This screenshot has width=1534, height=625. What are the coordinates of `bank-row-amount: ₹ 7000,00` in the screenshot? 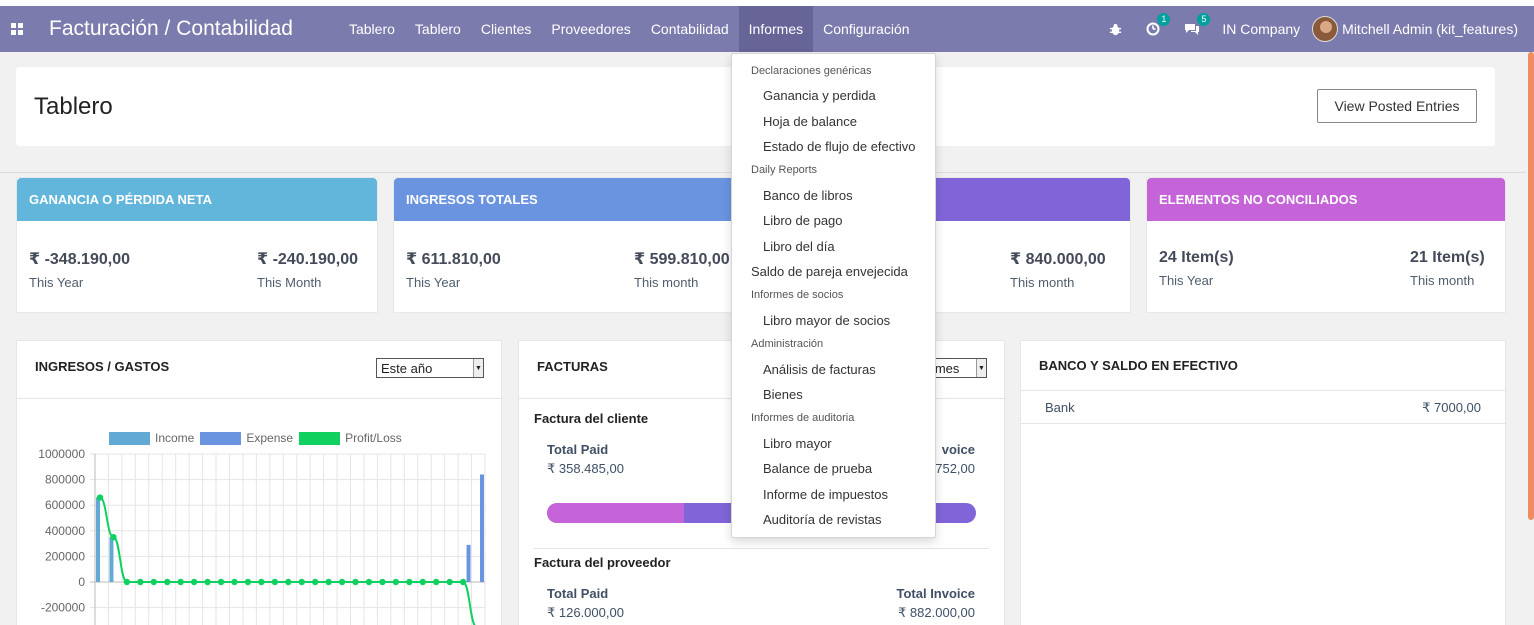 It's located at (1451, 407).